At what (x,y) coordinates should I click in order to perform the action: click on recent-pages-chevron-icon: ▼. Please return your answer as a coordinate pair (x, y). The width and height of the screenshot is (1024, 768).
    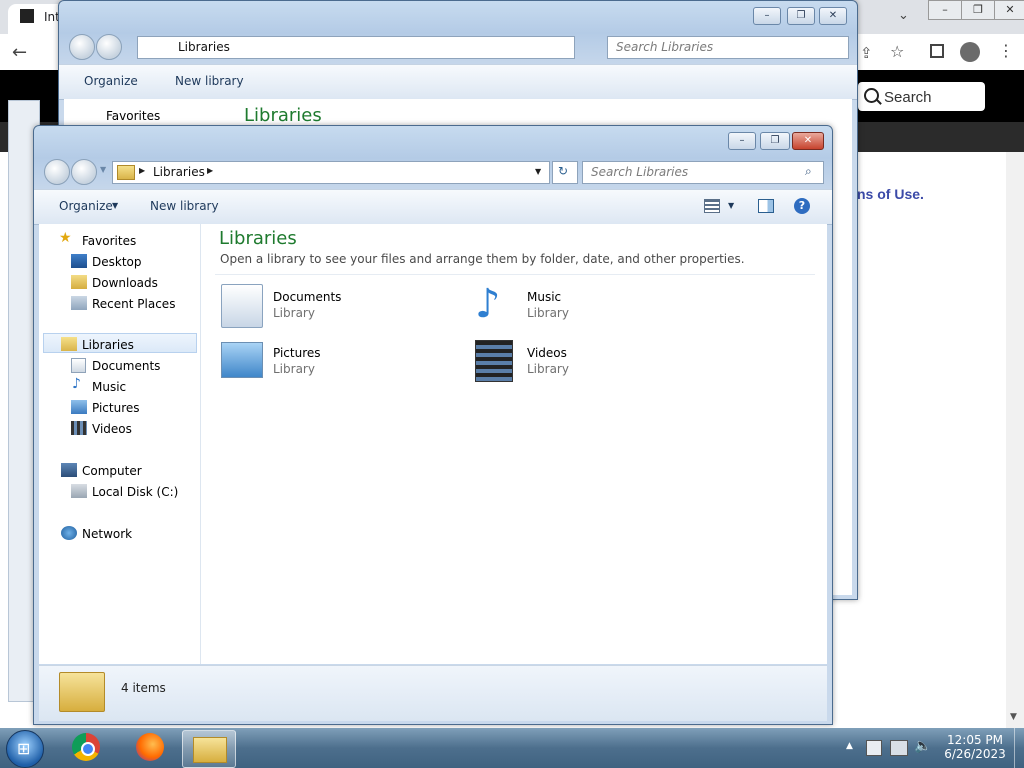
    Looking at the image, I should click on (103, 169).